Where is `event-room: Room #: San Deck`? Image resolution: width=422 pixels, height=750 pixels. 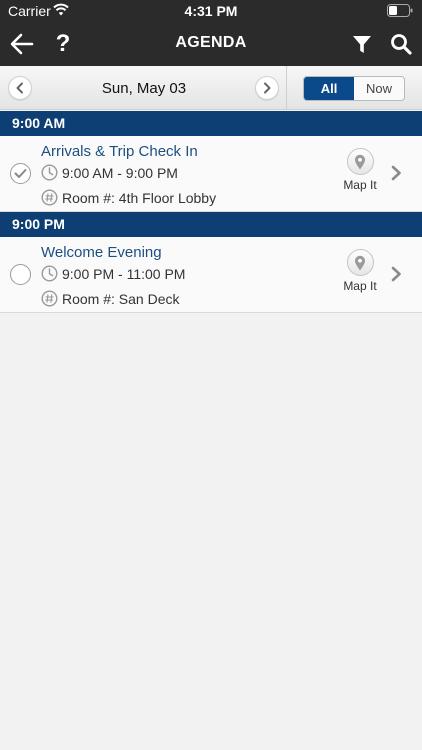 event-room: Room #: San Deck is located at coordinates (110, 298).